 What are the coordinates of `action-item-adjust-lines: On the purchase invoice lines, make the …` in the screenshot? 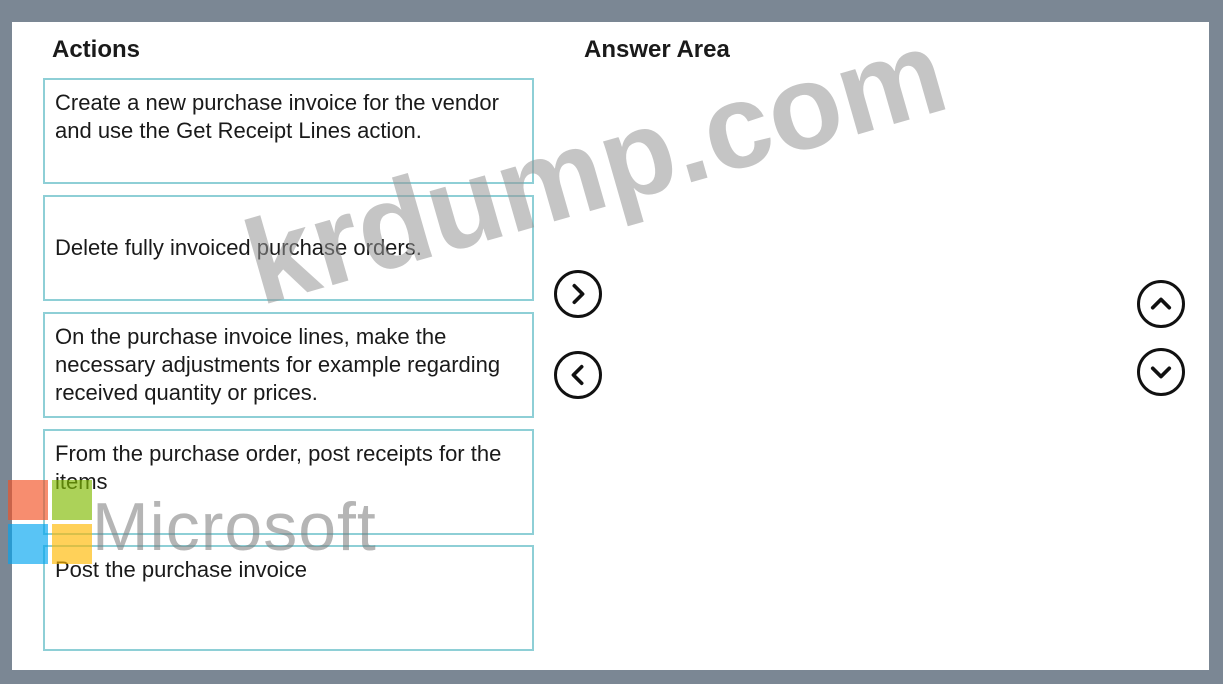 It's located at (288, 365).